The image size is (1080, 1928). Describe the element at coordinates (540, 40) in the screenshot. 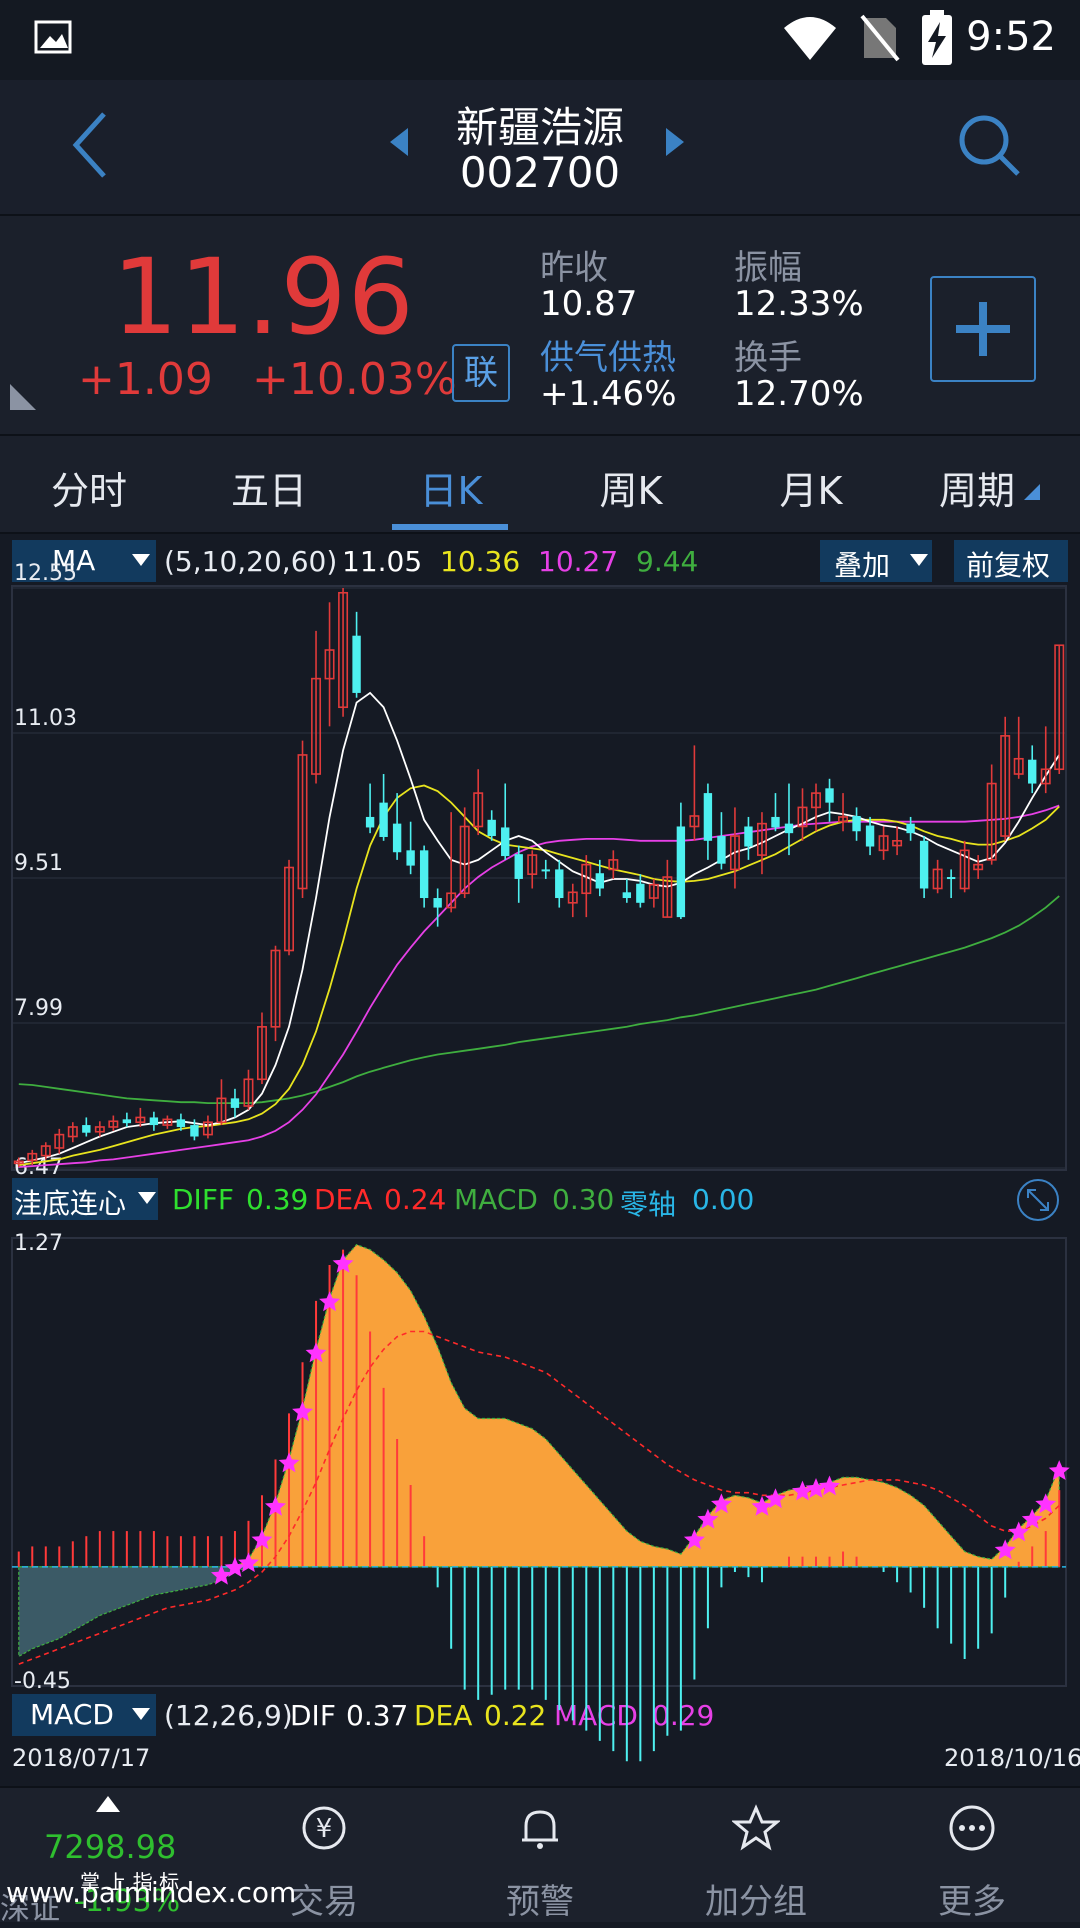

I see `status-bar: 9:52` at that location.